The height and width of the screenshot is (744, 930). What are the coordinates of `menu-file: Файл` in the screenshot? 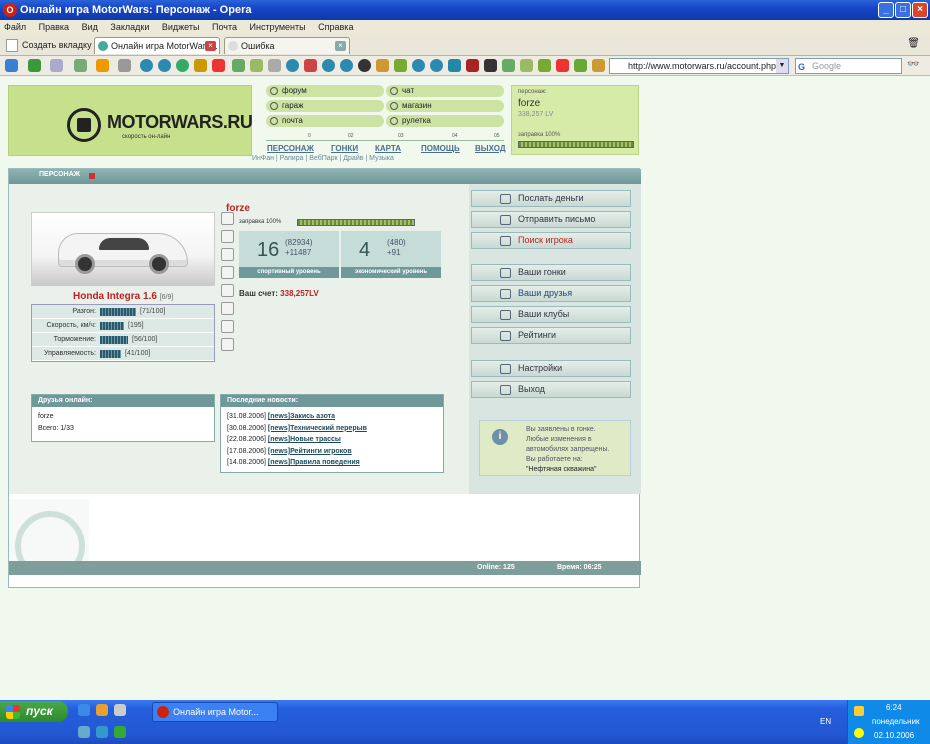 It's located at (15, 27).